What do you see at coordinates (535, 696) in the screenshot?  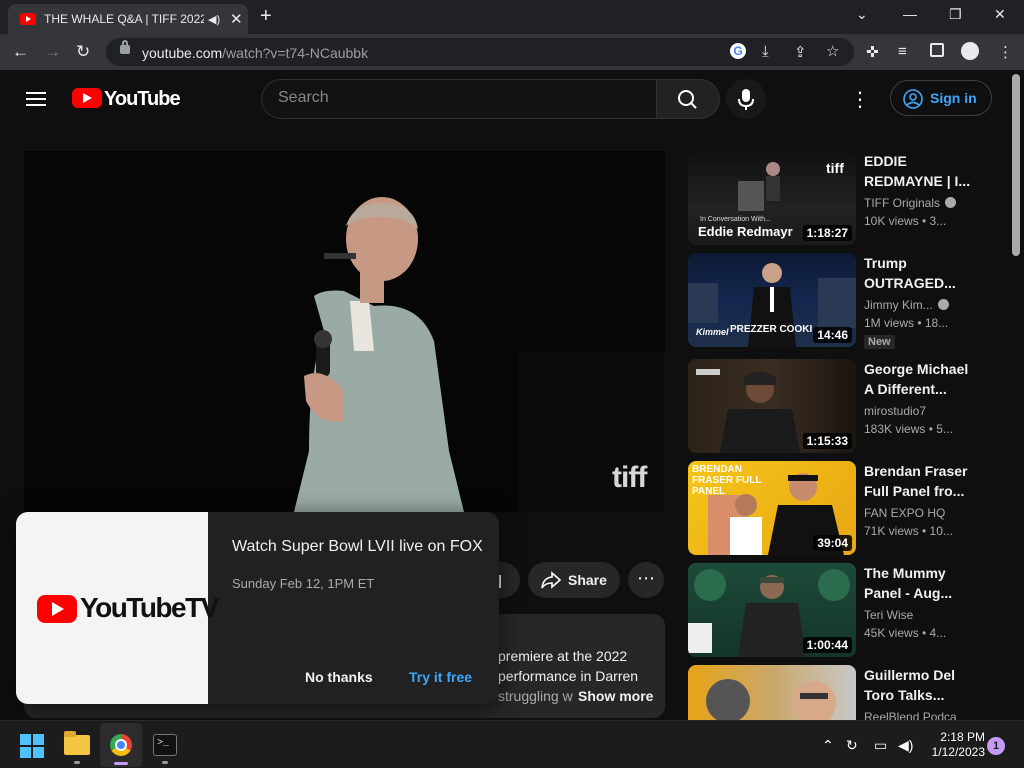 I see `description-line-3: struggling w` at bounding box center [535, 696].